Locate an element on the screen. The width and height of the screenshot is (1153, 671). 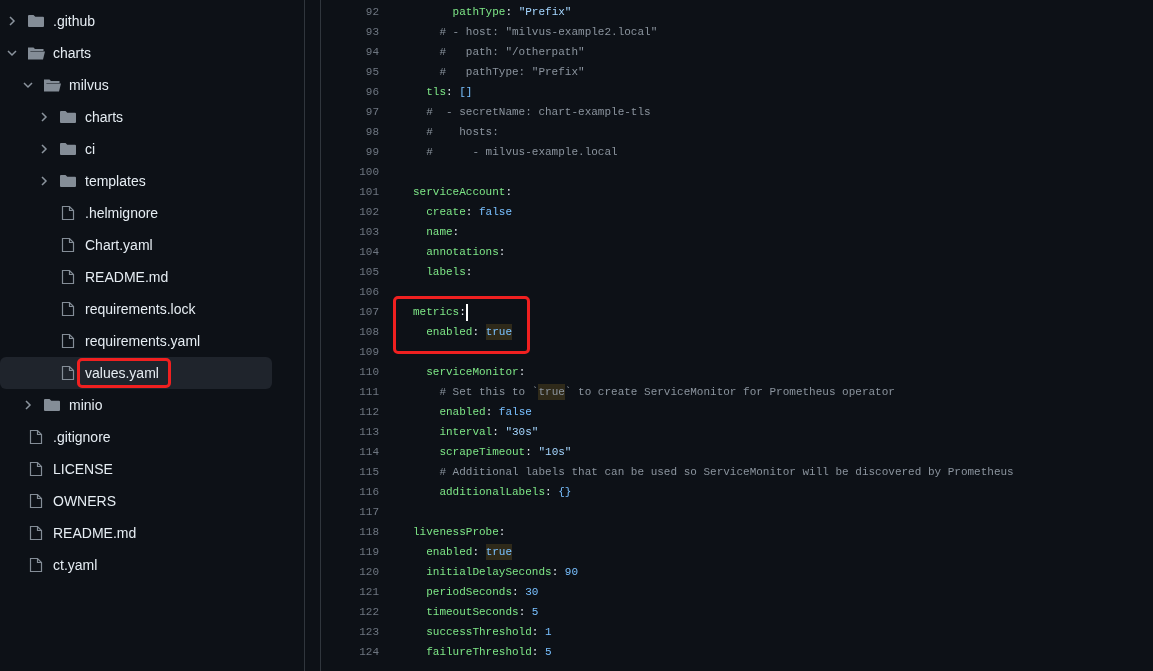
code-token: [] is located at coordinates (466, 92).